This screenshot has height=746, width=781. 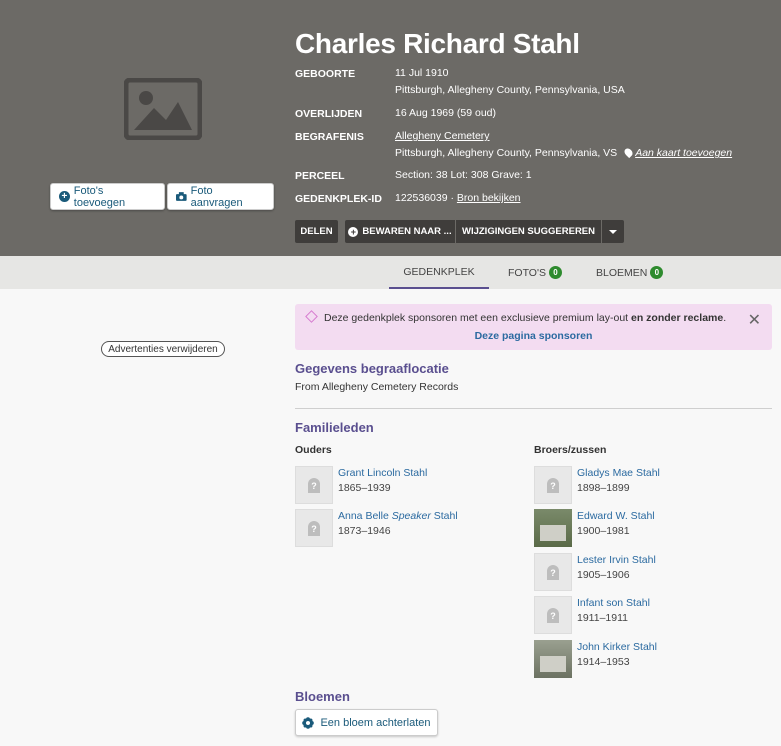 I want to click on member-dates: 1865–1939, so click(x=364, y=488).